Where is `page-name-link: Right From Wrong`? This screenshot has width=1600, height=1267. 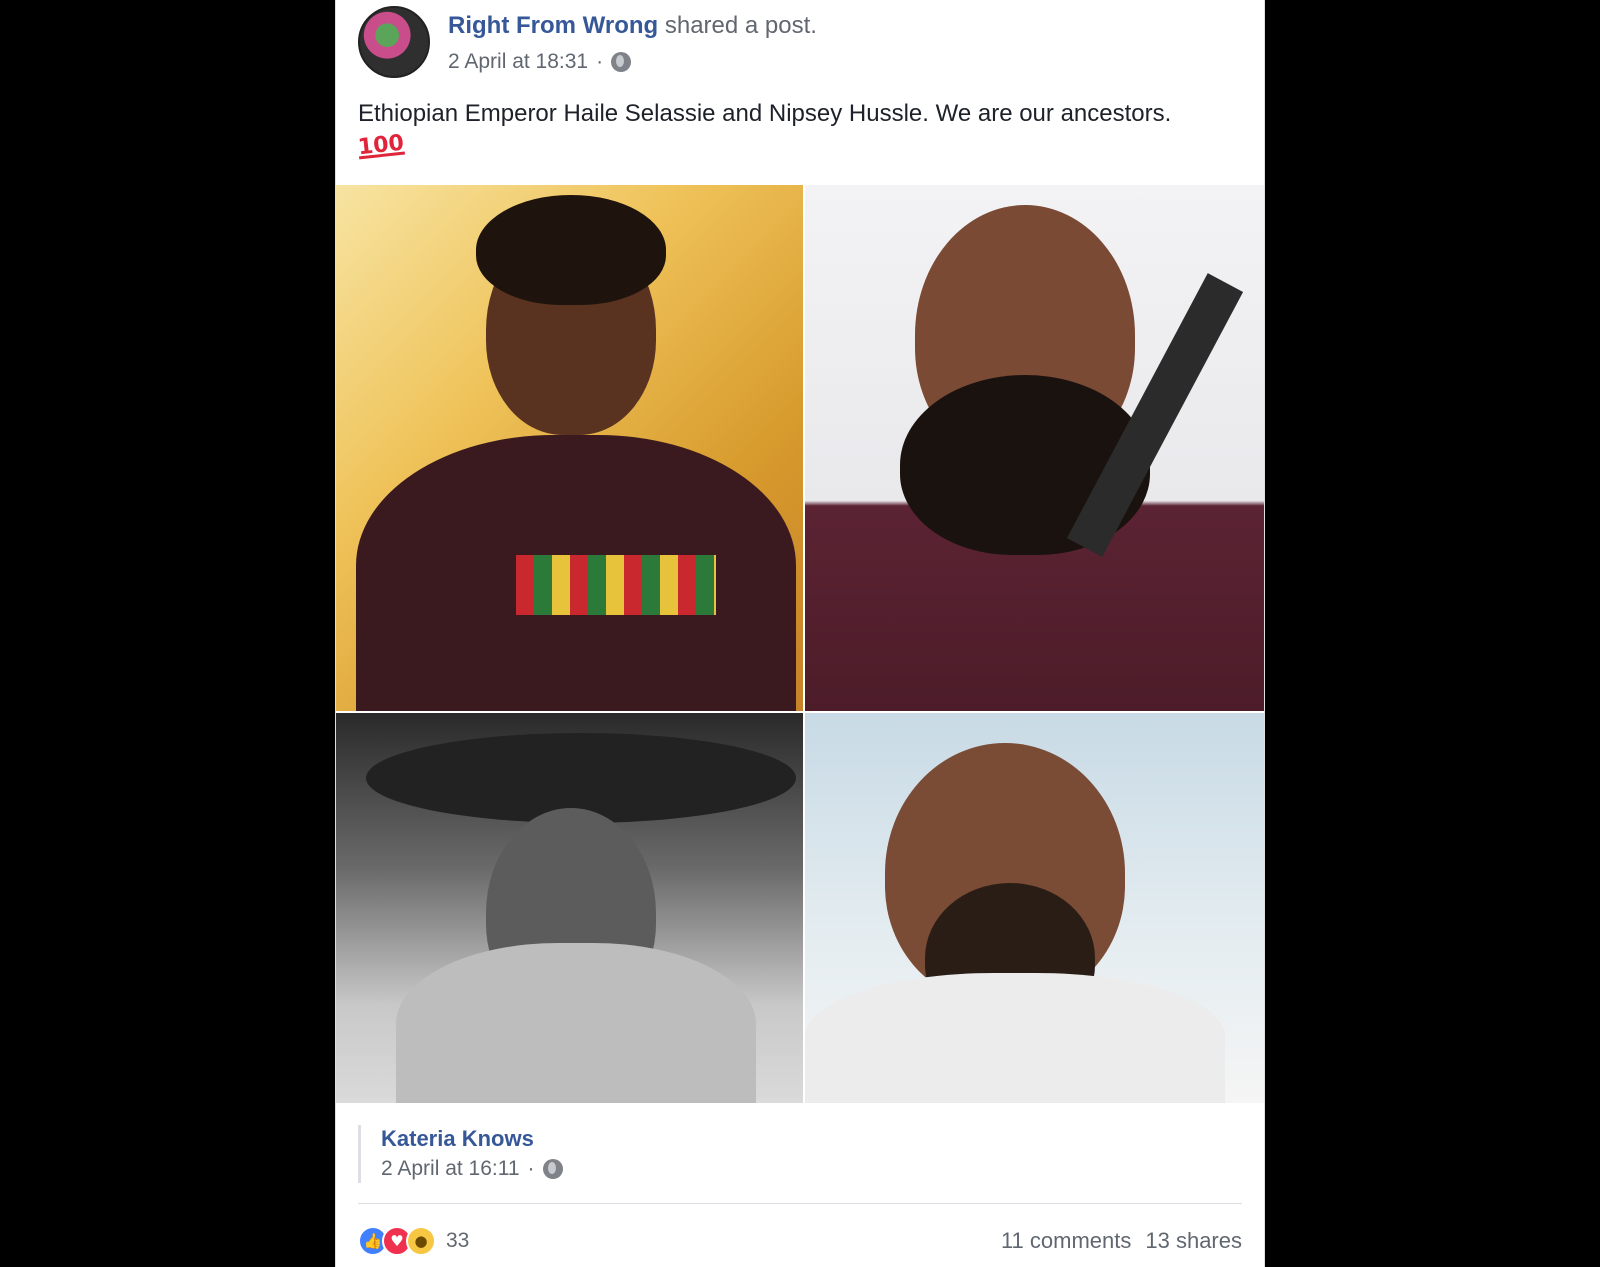
page-name-link: Right From Wrong is located at coordinates (553, 25).